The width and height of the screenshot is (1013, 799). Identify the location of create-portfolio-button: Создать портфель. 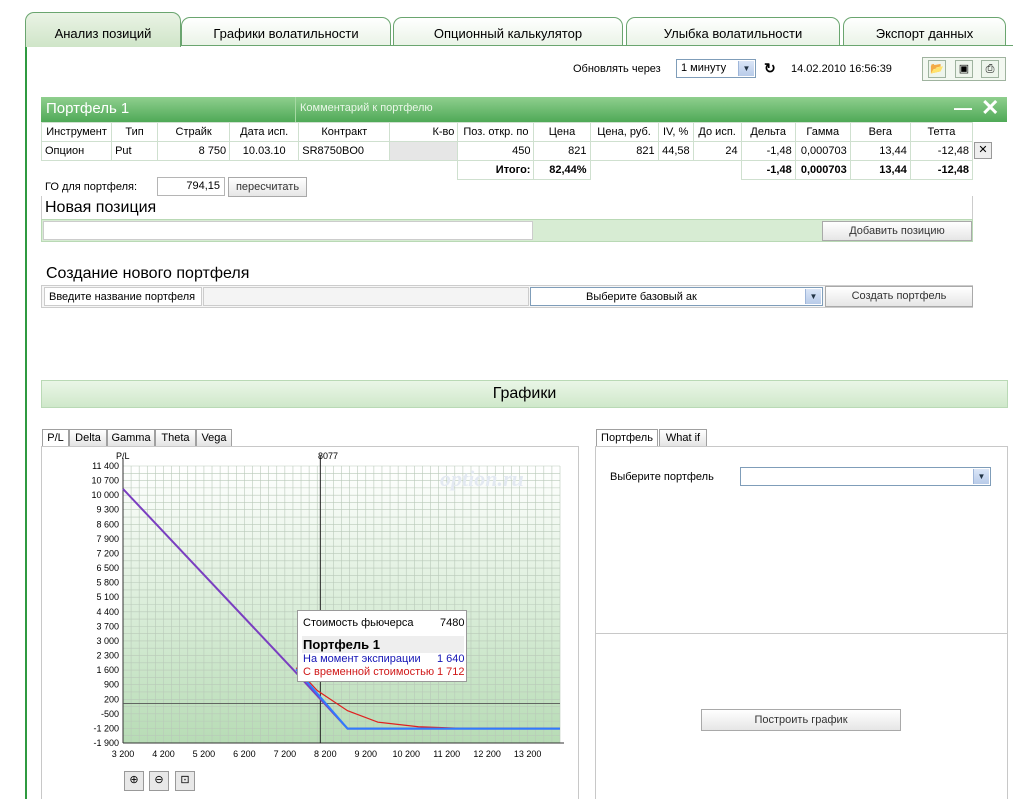
(899, 296).